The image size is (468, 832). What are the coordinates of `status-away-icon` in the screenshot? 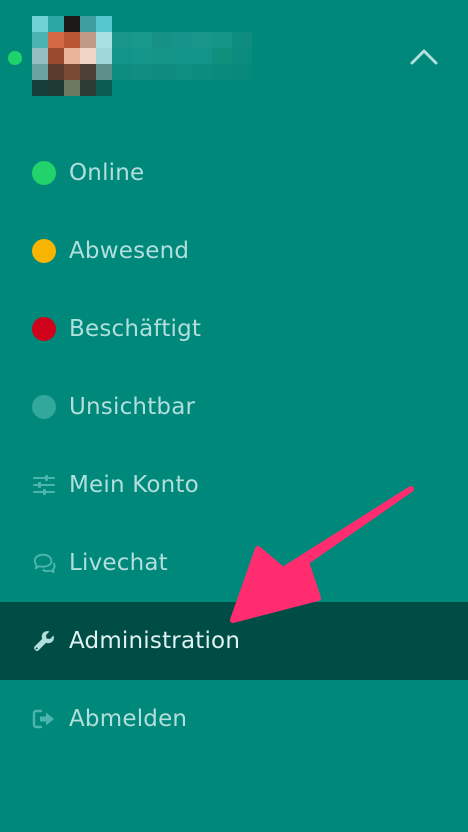 It's located at (44, 251).